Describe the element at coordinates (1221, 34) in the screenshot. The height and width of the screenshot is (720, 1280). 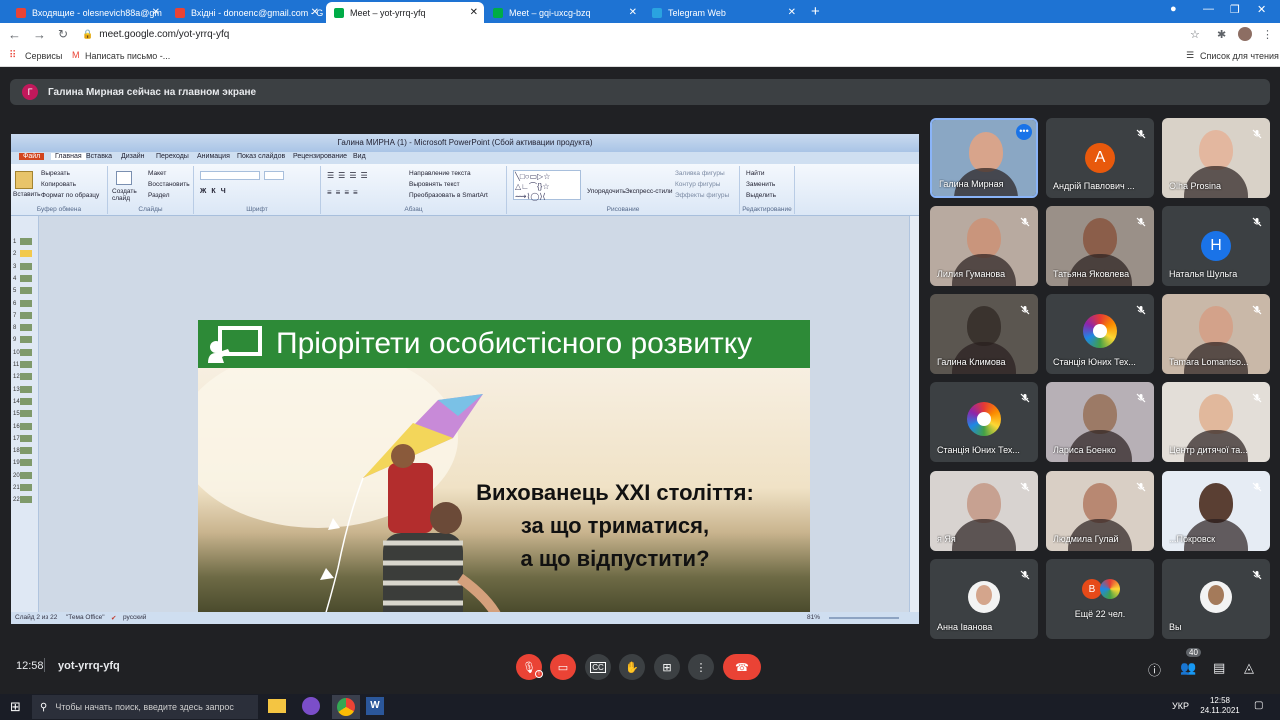
I see `extensions-icon: ✱` at that location.